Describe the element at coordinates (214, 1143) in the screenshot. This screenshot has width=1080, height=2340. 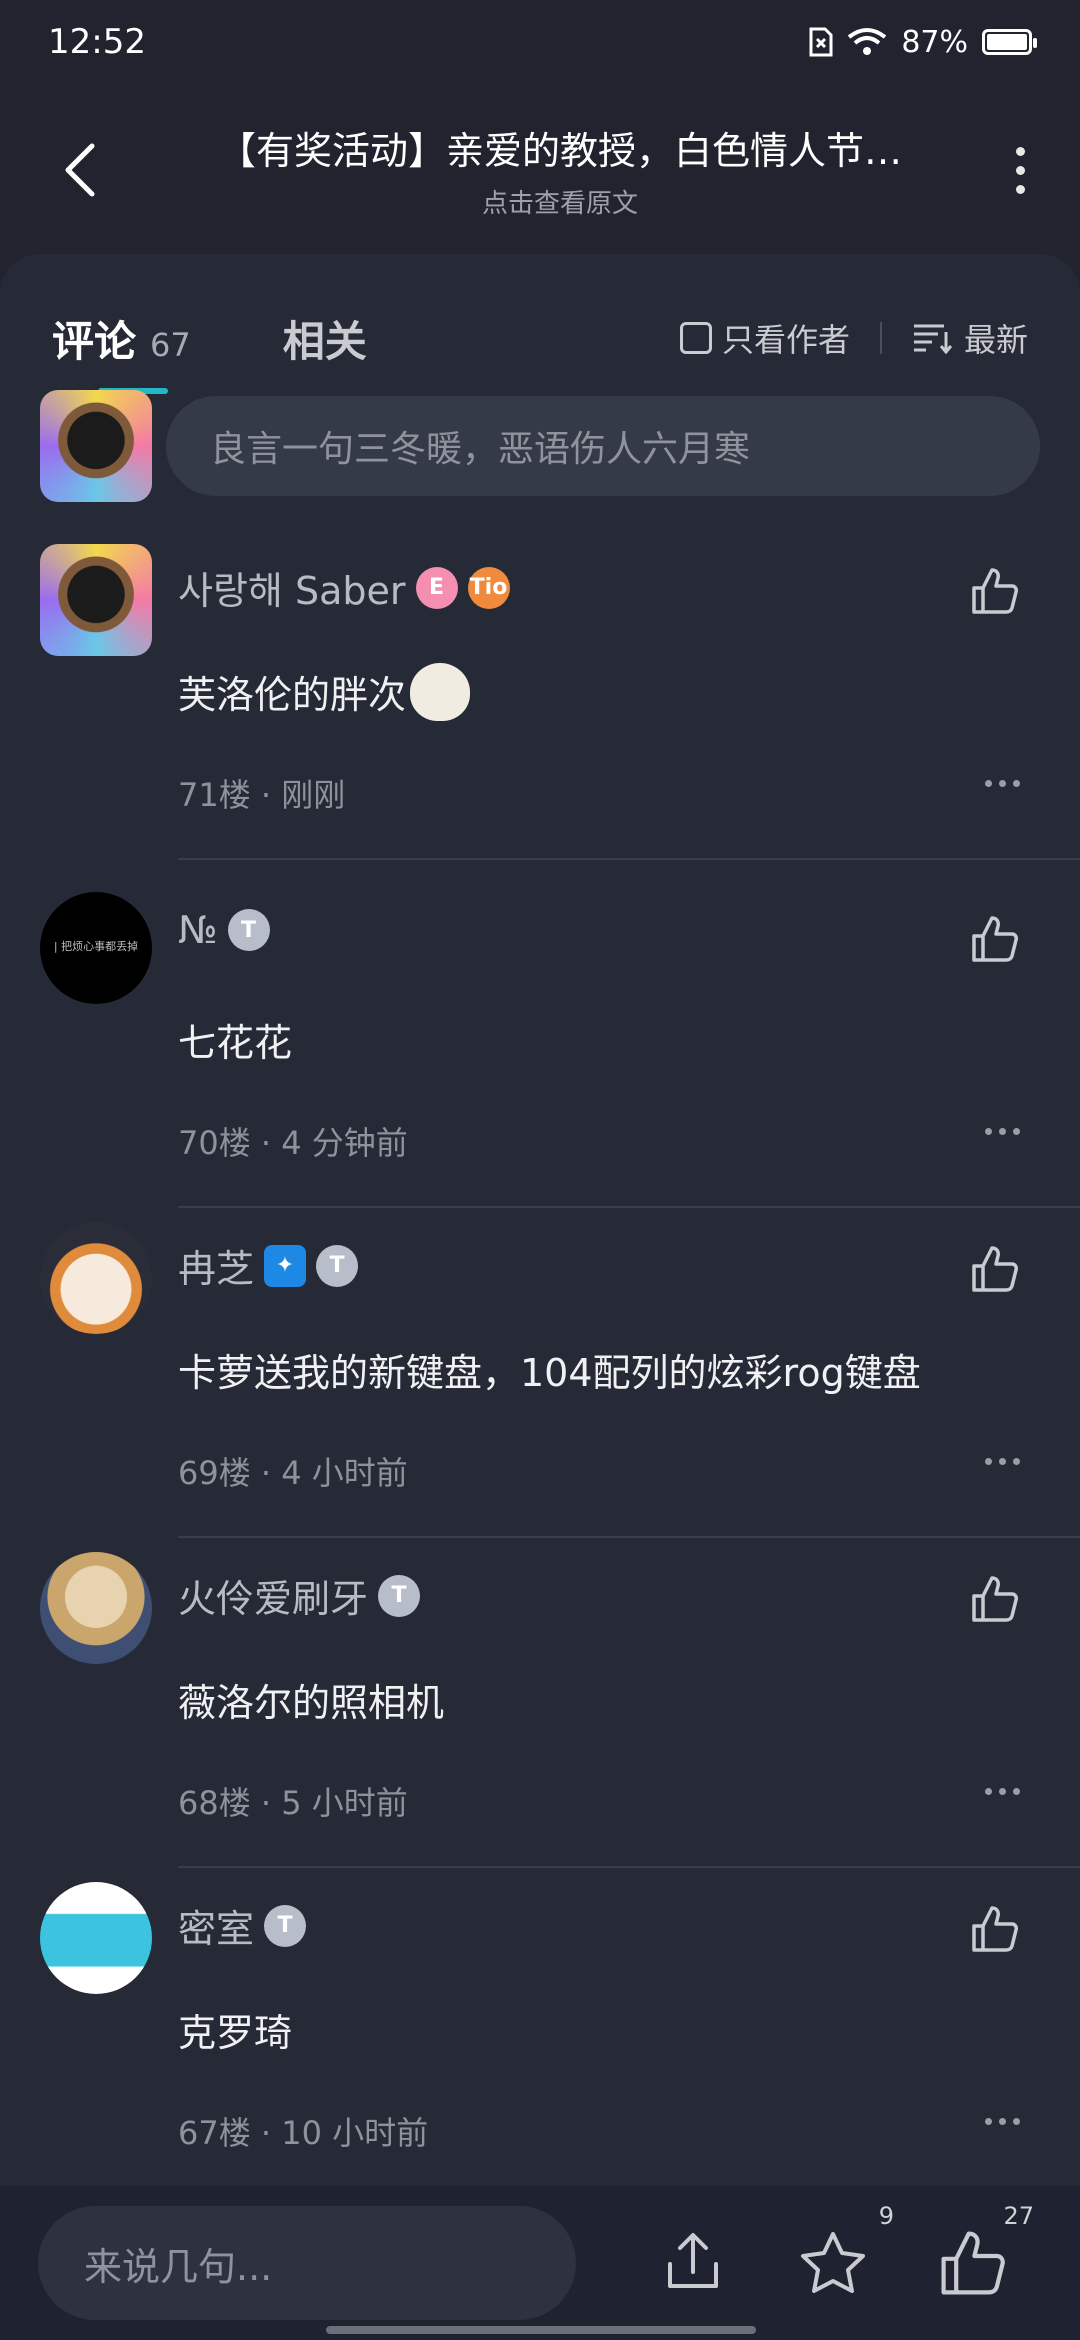
I see `floor-number: 70楼` at that location.